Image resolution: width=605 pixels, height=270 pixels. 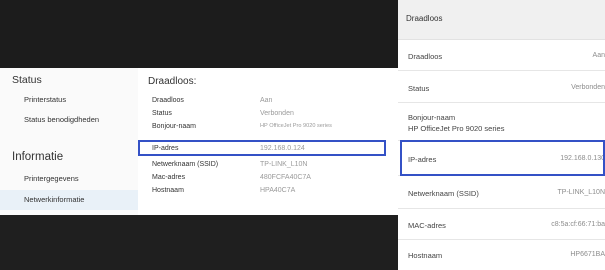 I want to click on setting-label: Bonjour-naam, so click(x=432, y=117).